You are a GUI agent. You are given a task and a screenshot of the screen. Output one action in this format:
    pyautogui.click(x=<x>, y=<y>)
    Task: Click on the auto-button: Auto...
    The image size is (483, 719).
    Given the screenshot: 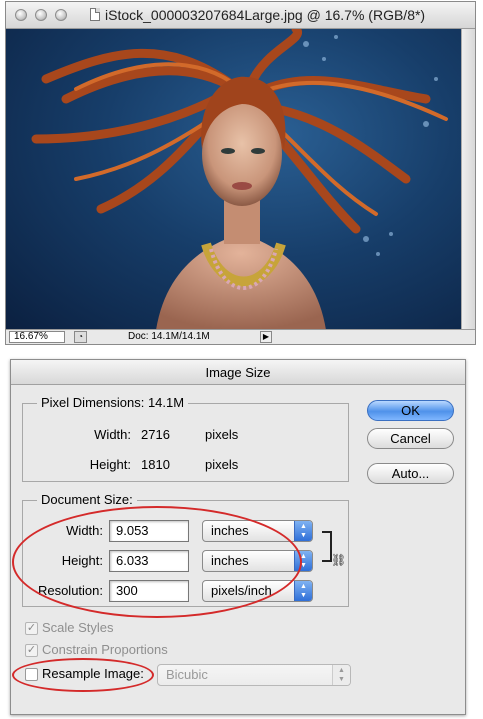 What is the action you would take?
    pyautogui.click(x=410, y=473)
    